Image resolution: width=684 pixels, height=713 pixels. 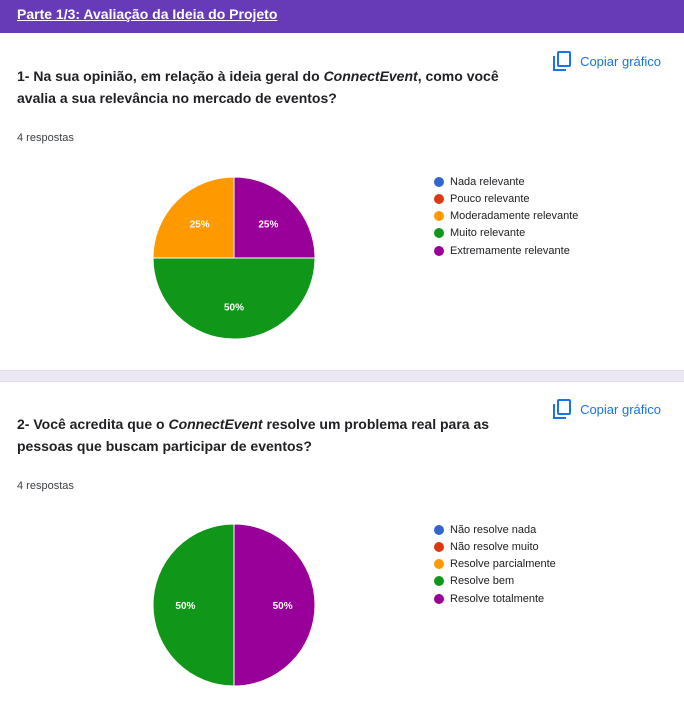 What do you see at coordinates (490, 198) in the screenshot?
I see `legend-label: Pouco relevante` at bounding box center [490, 198].